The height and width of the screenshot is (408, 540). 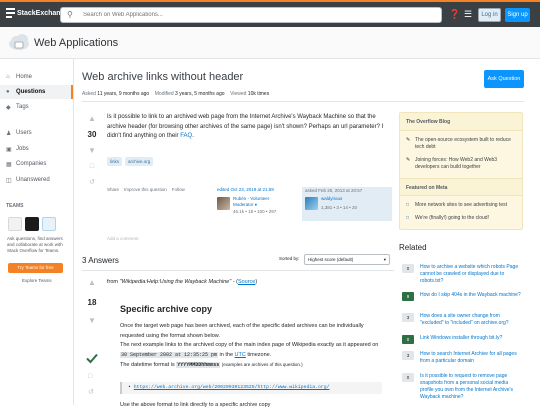 What do you see at coordinates (258, 15) in the screenshot?
I see `search-input` at bounding box center [258, 15].